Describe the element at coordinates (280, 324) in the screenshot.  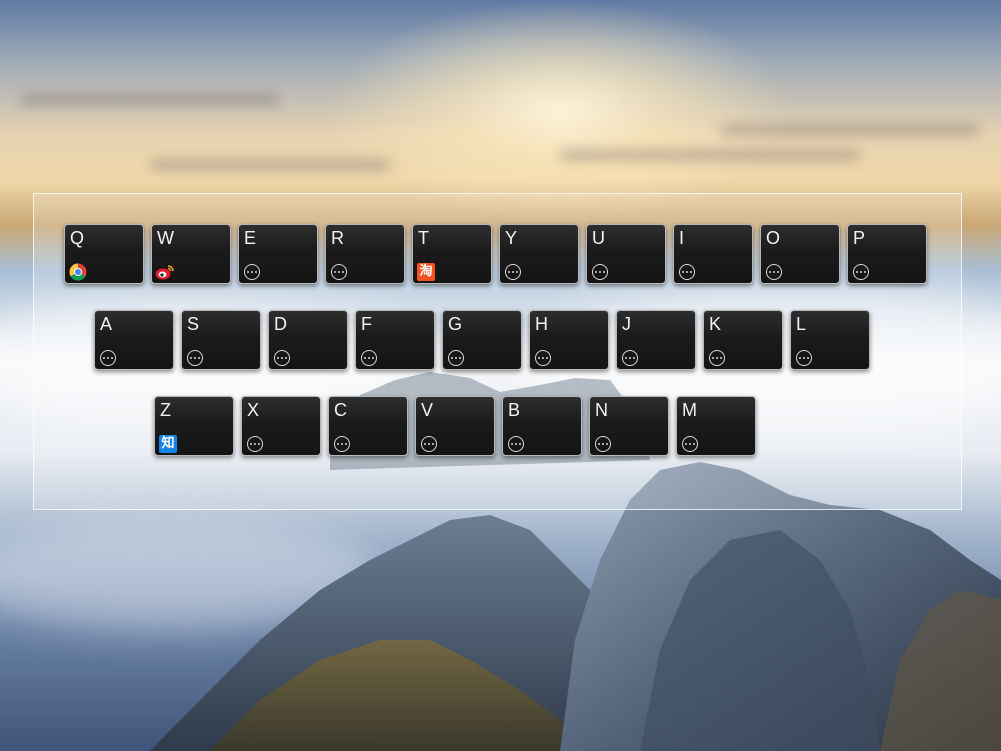
I see `key-letter: D` at that location.